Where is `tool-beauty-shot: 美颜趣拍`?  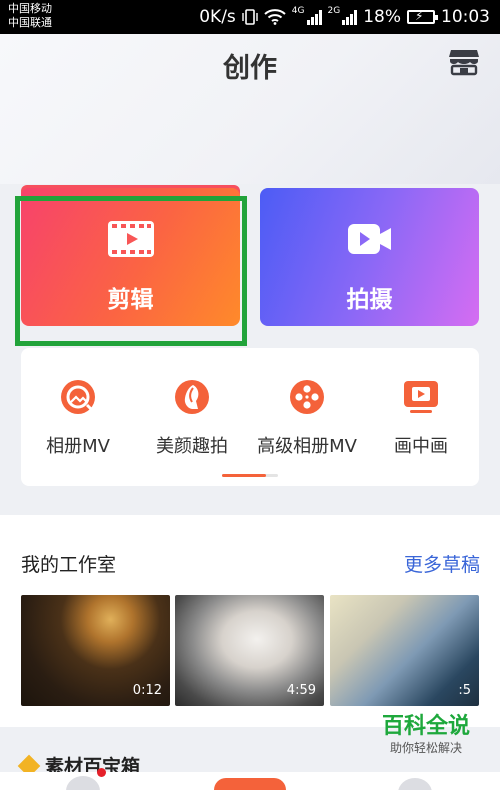
tool-beauty-shot: 美颜趣拍 is located at coordinates (192, 418).